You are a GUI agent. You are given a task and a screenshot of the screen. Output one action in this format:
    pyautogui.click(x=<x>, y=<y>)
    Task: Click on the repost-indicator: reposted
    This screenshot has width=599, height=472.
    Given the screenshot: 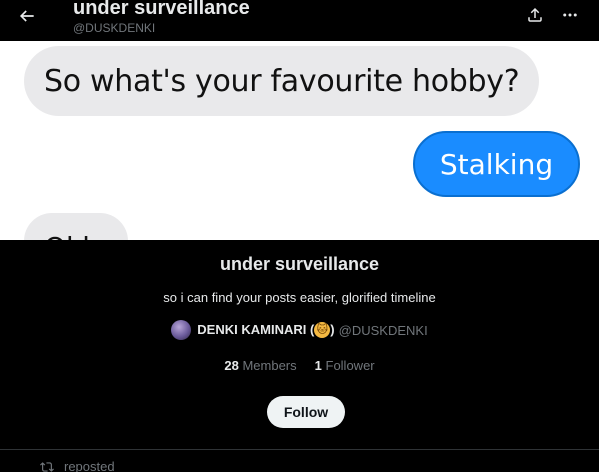 What is the action you would take?
    pyautogui.click(x=77, y=465)
    